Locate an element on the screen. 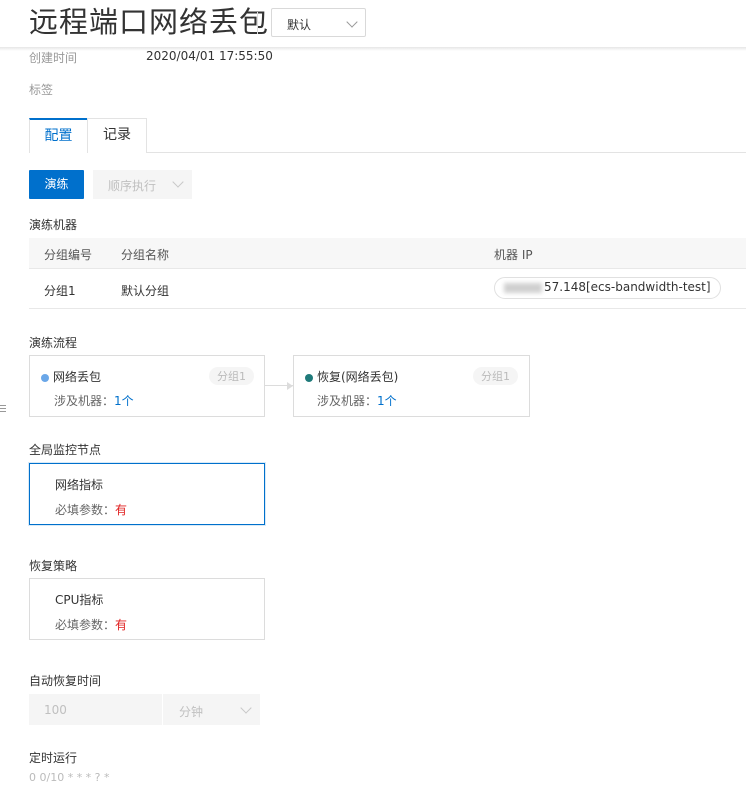 This screenshot has height=805, width=746. auto-recover-value: 100 is located at coordinates (55, 710).